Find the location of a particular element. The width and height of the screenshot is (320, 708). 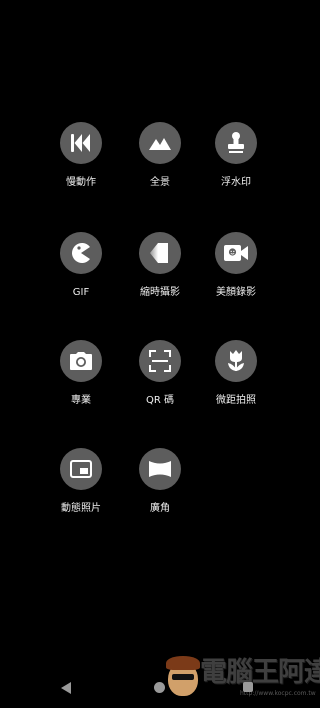

mode-label: 專業 is located at coordinates (81, 400).